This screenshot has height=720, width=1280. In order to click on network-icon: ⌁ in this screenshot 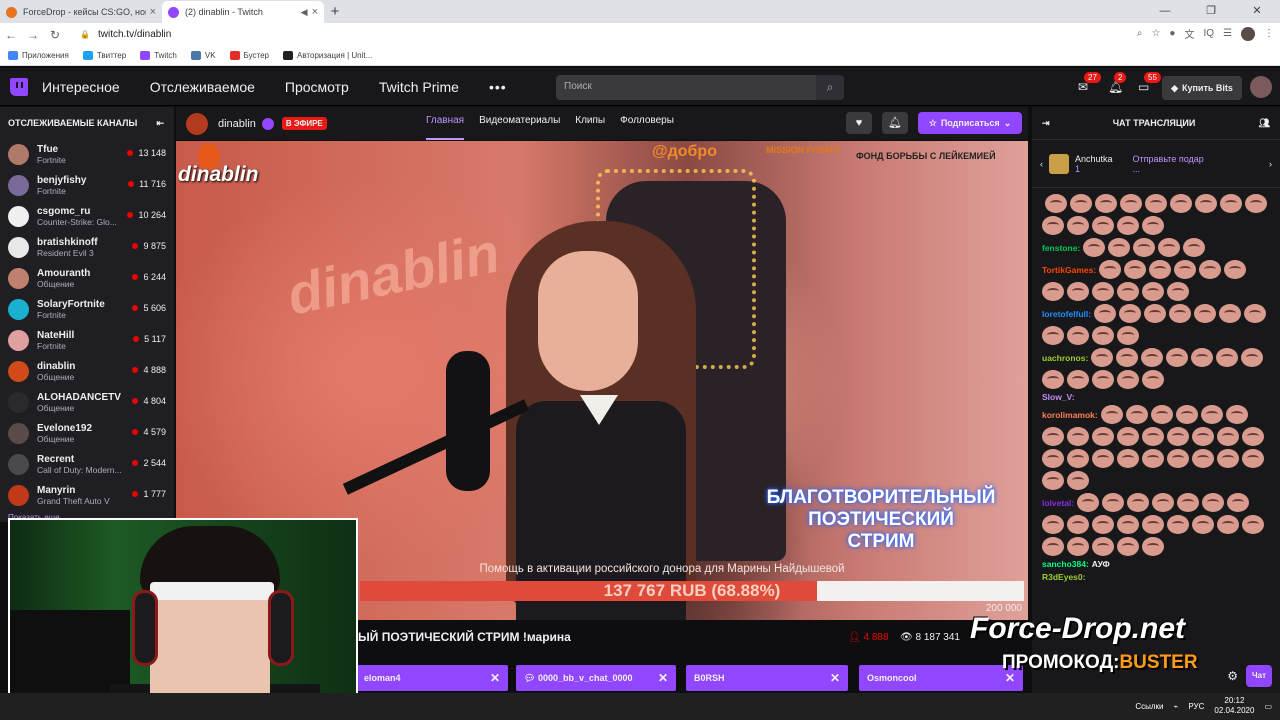, I will do `click(1176, 706)`.